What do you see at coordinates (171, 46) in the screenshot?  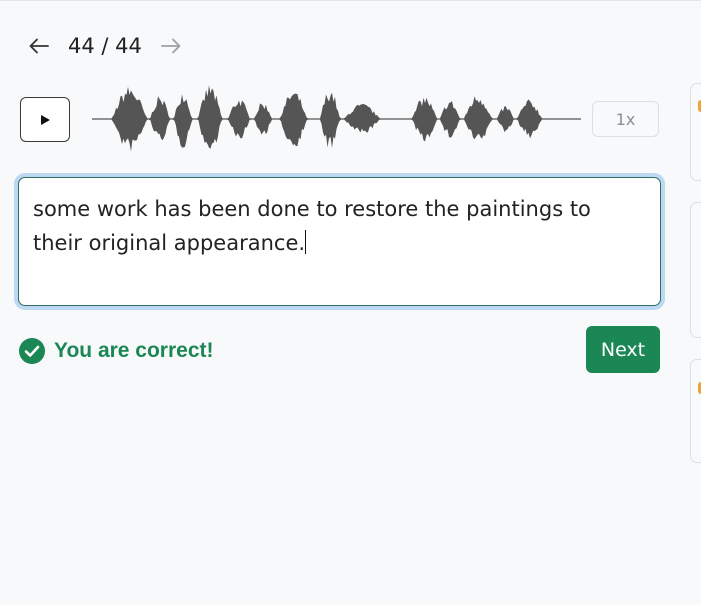 I see `arrow-right-icon` at bounding box center [171, 46].